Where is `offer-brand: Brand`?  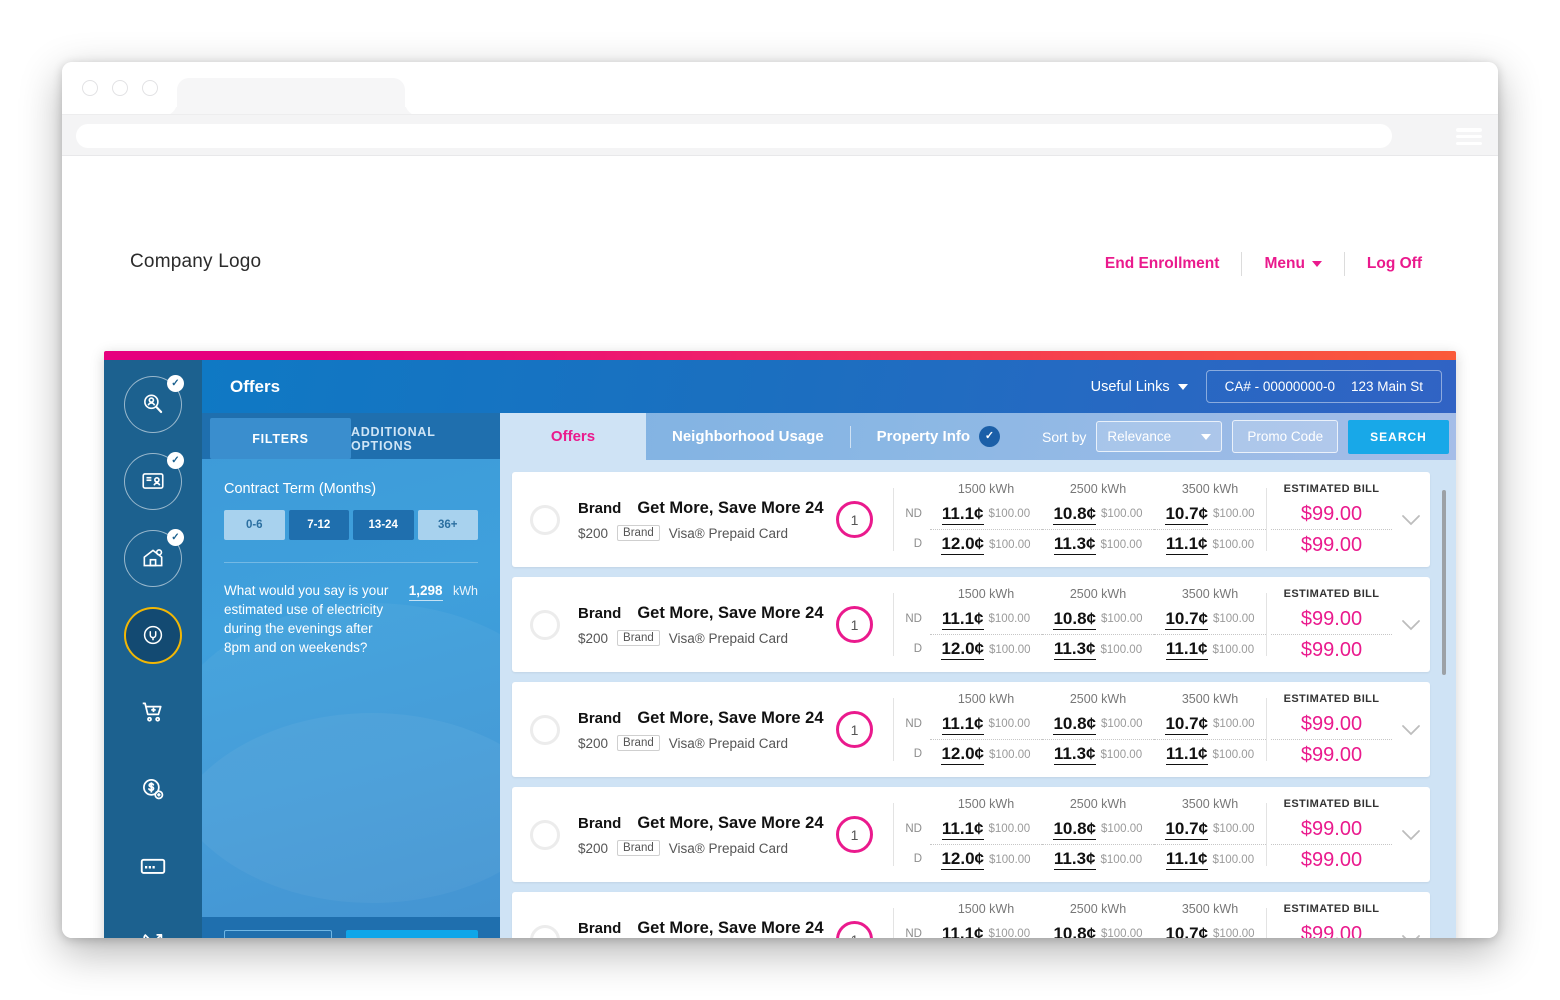 offer-brand: Brand is located at coordinates (600, 613).